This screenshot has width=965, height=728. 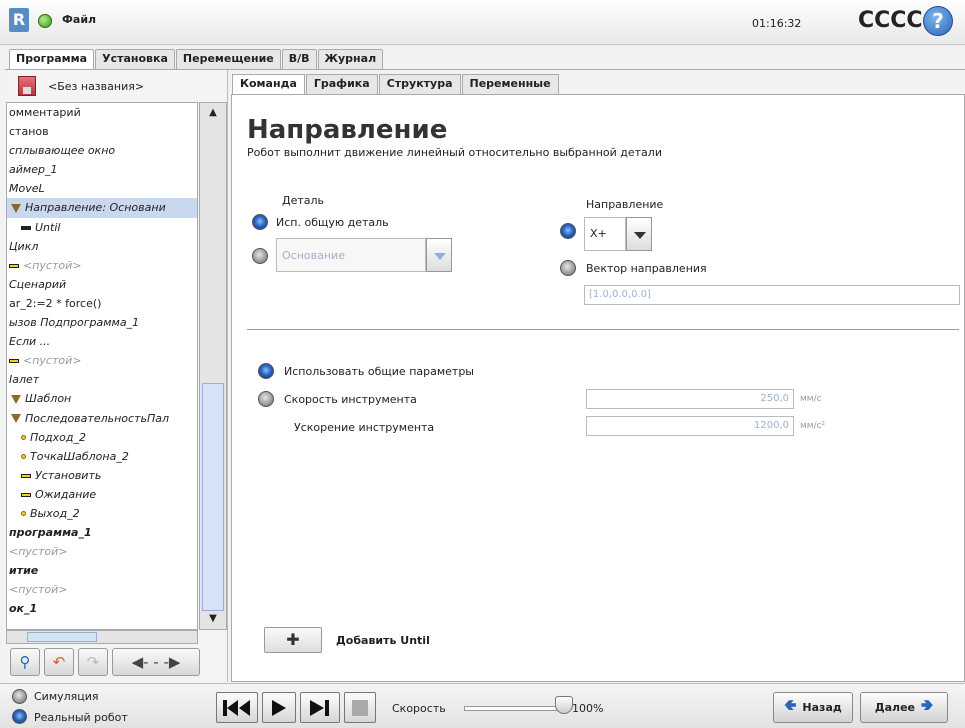 I want to click on hscroll-thumb, so click(x=62, y=637).